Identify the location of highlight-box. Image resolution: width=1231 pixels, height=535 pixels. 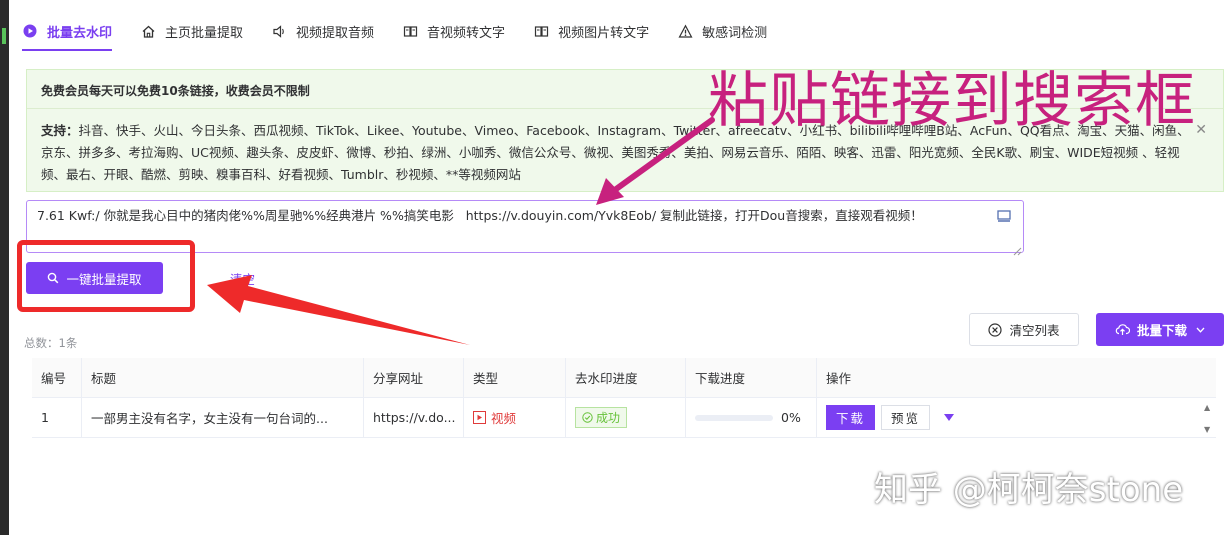
(106, 276).